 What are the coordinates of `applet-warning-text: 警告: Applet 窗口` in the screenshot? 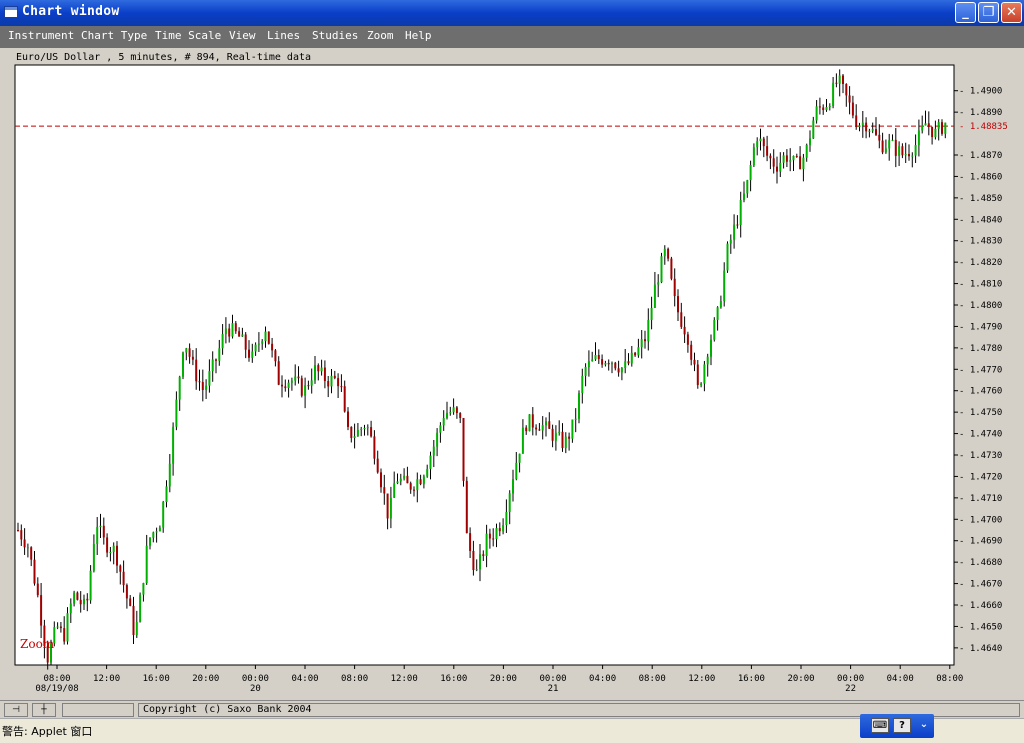 It's located at (47, 731).